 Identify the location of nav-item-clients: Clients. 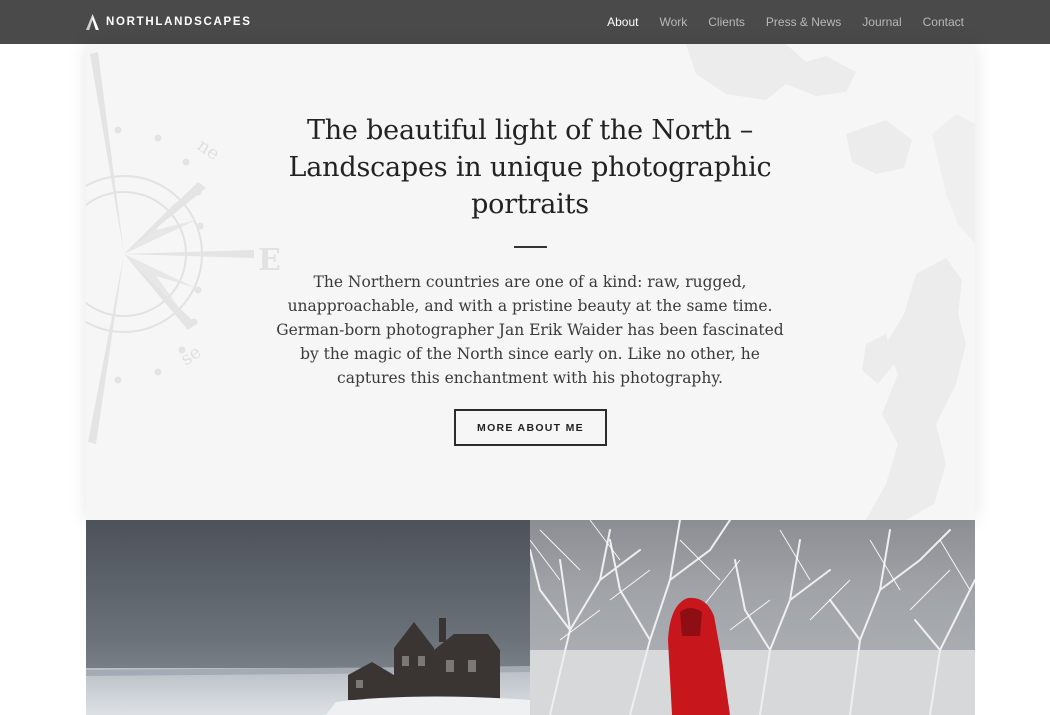
(726, 22).